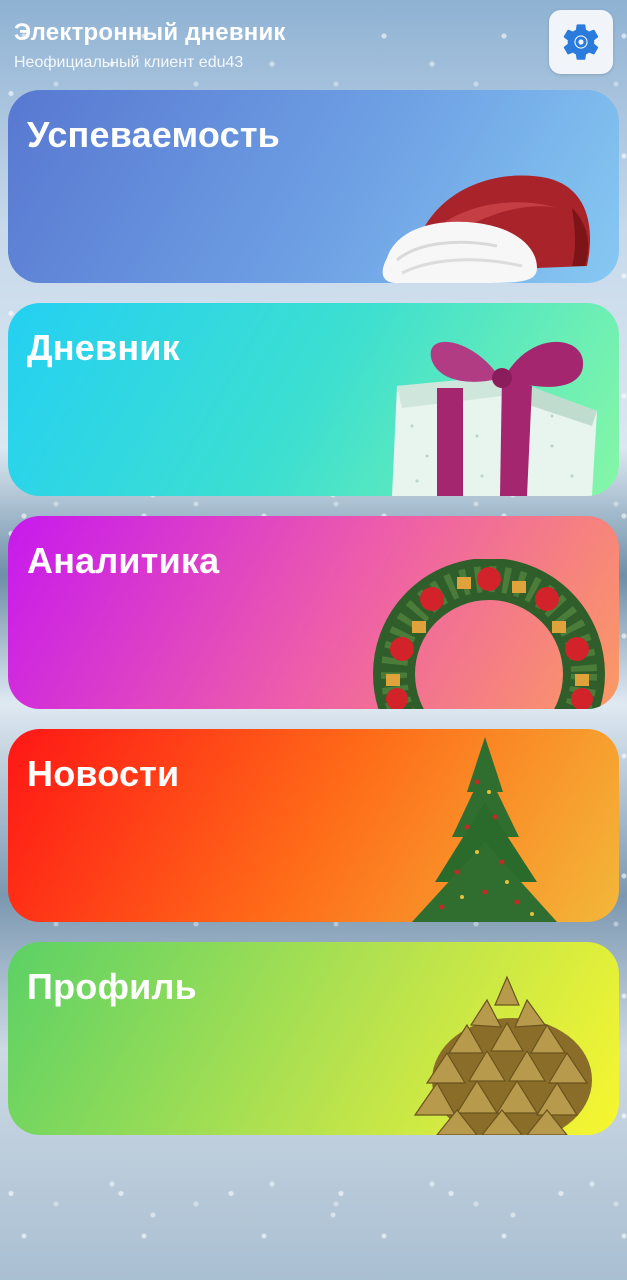  What do you see at coordinates (103, 773) in the screenshot?
I see `card-label: Новости` at bounding box center [103, 773].